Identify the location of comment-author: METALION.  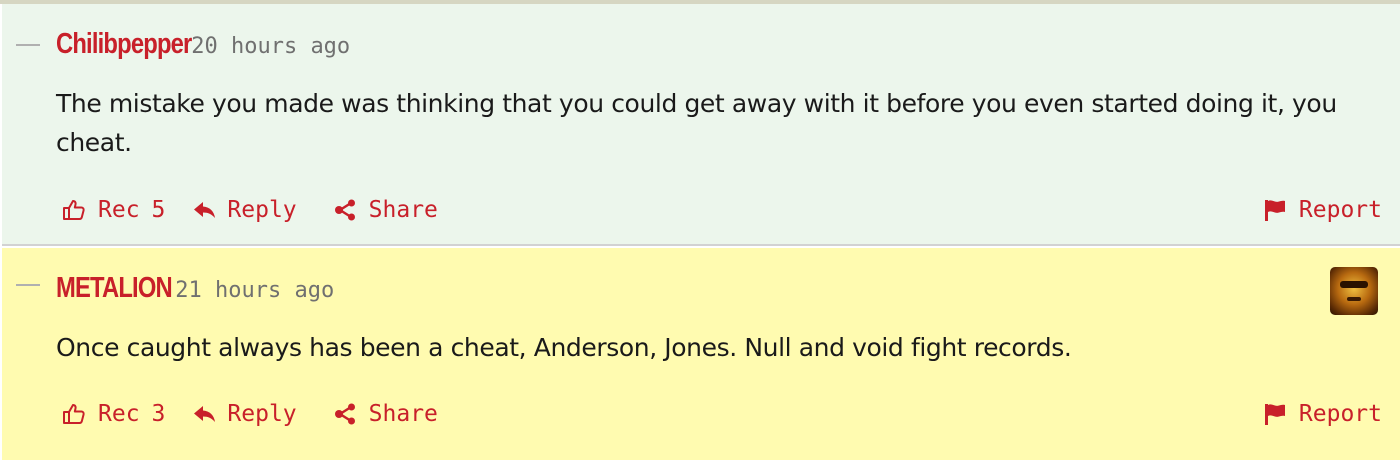
(114, 288).